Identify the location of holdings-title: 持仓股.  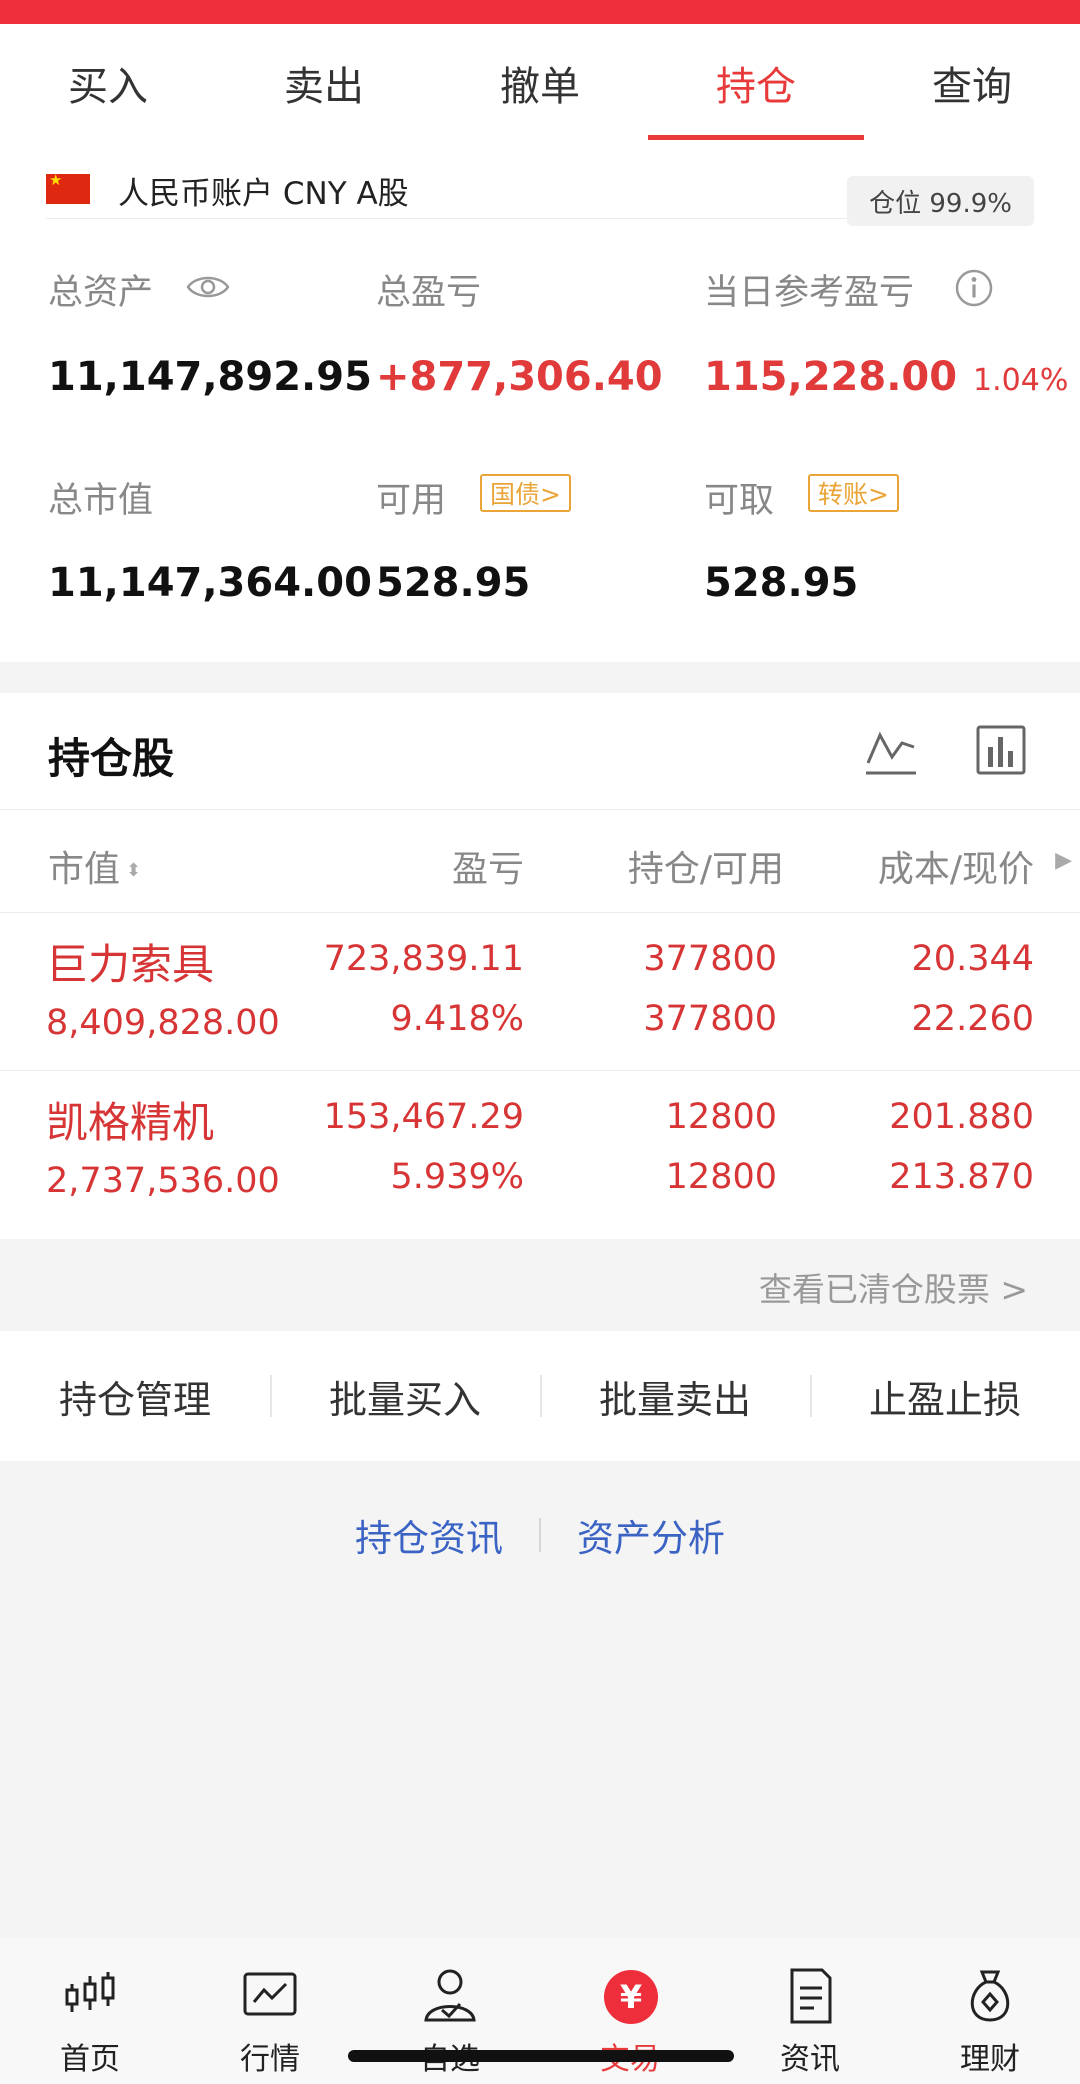
(111, 758).